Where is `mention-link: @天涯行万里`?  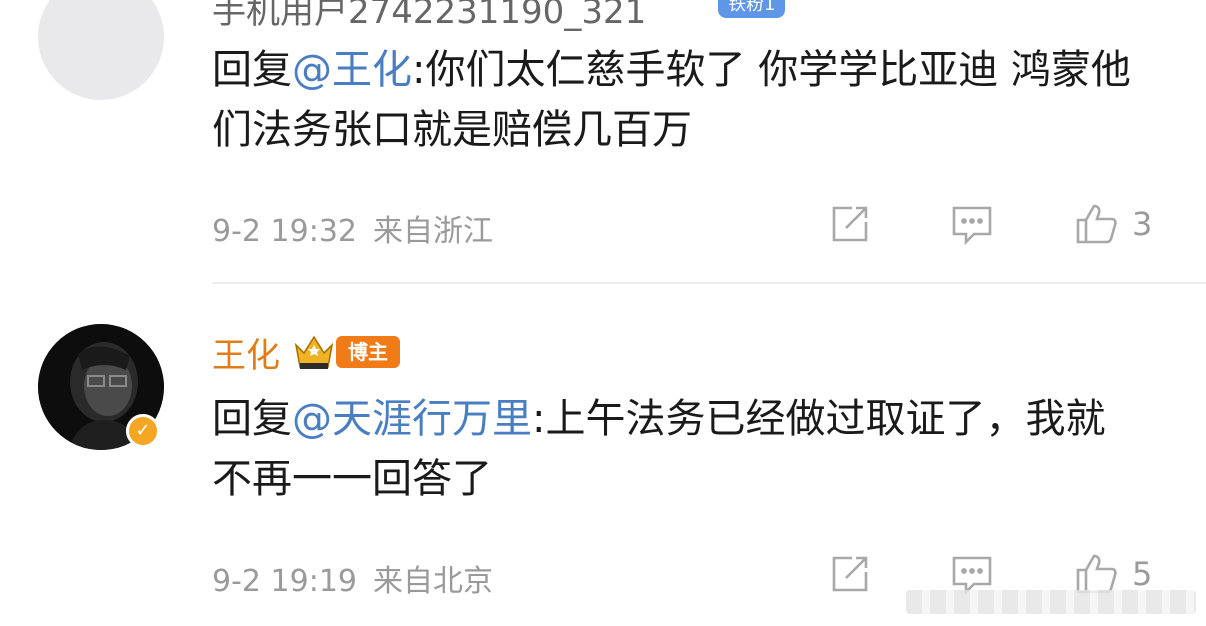 mention-link: @天涯行万里 is located at coordinates (412, 419).